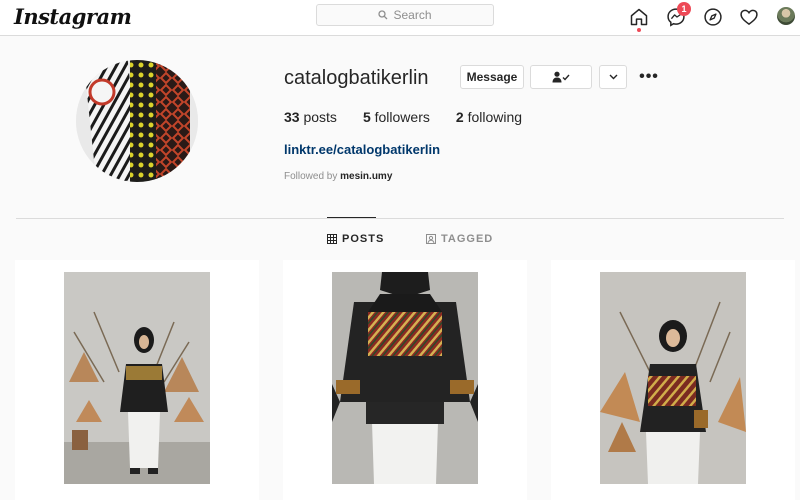 This screenshot has width=800, height=500. What do you see at coordinates (492, 77) in the screenshot?
I see `message-button: Message` at bounding box center [492, 77].